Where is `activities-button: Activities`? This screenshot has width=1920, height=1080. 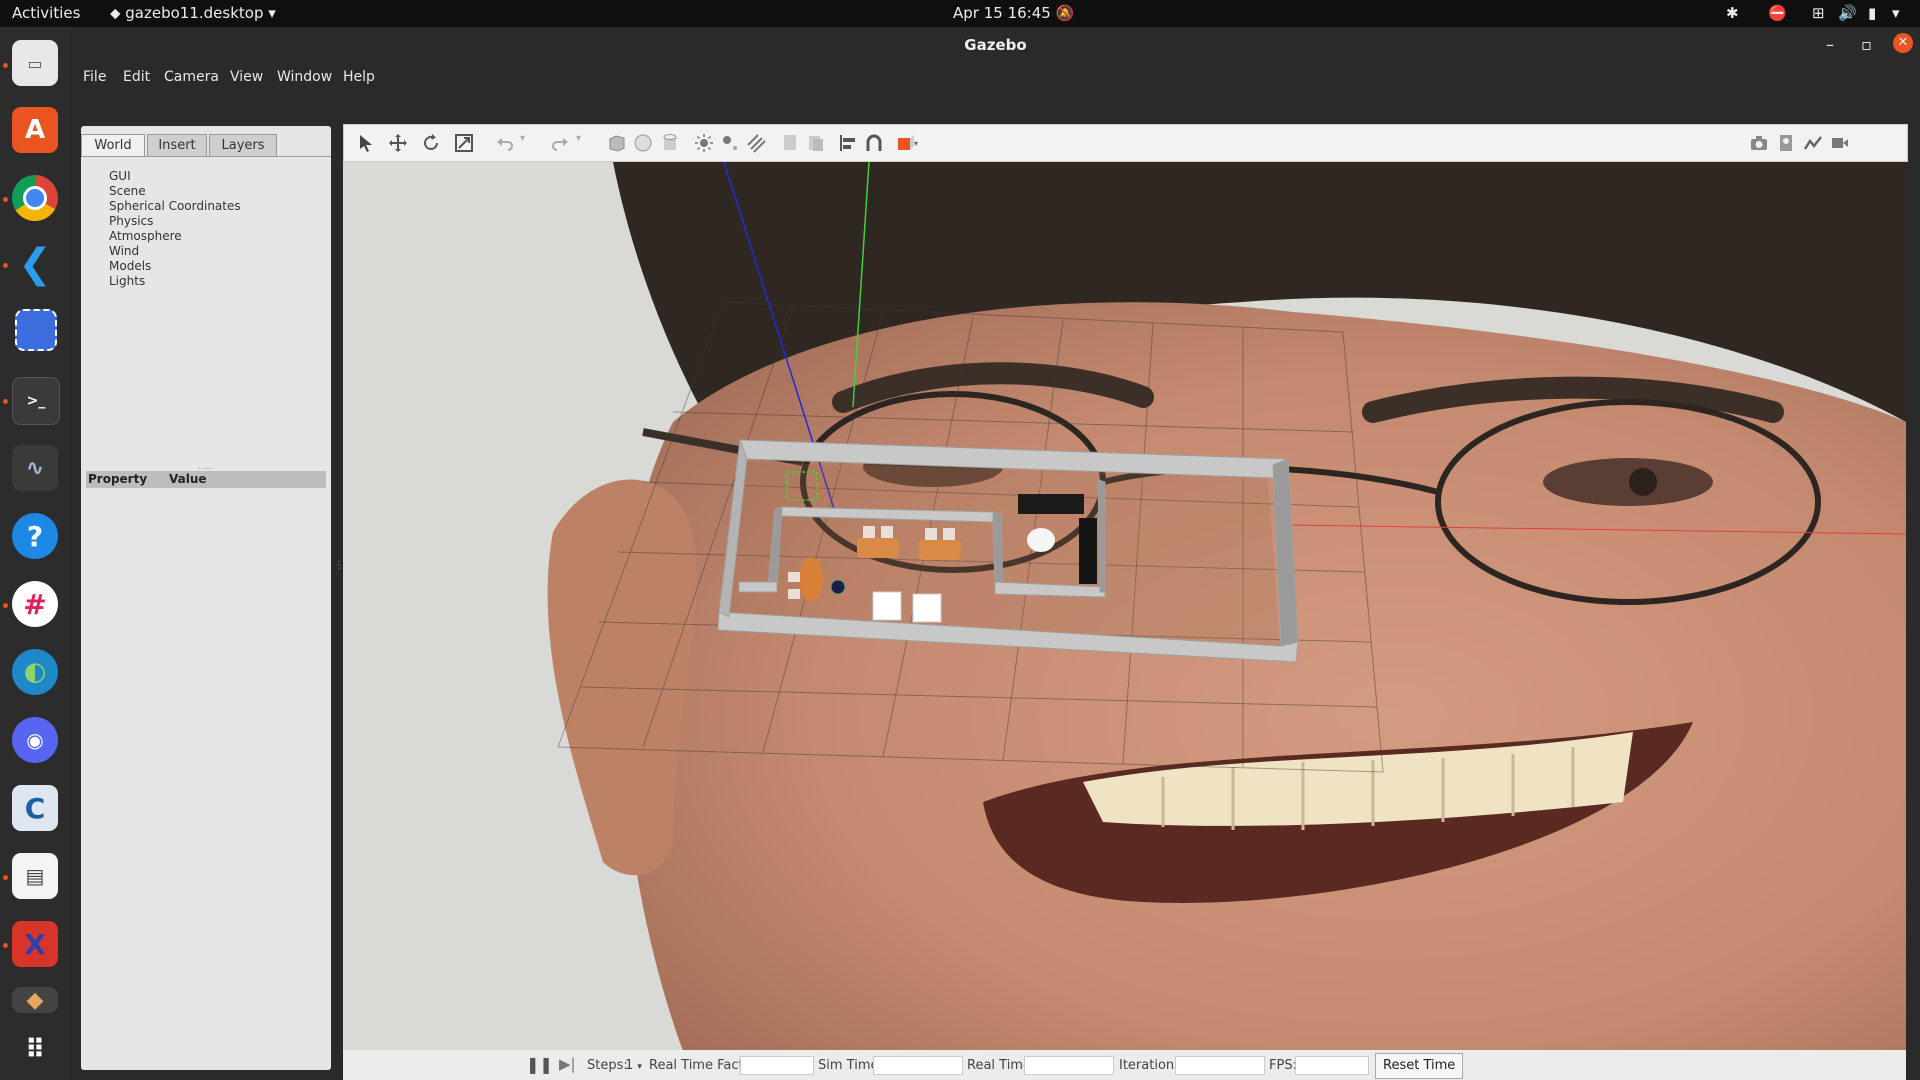
activities-button: Activities is located at coordinates (46, 13).